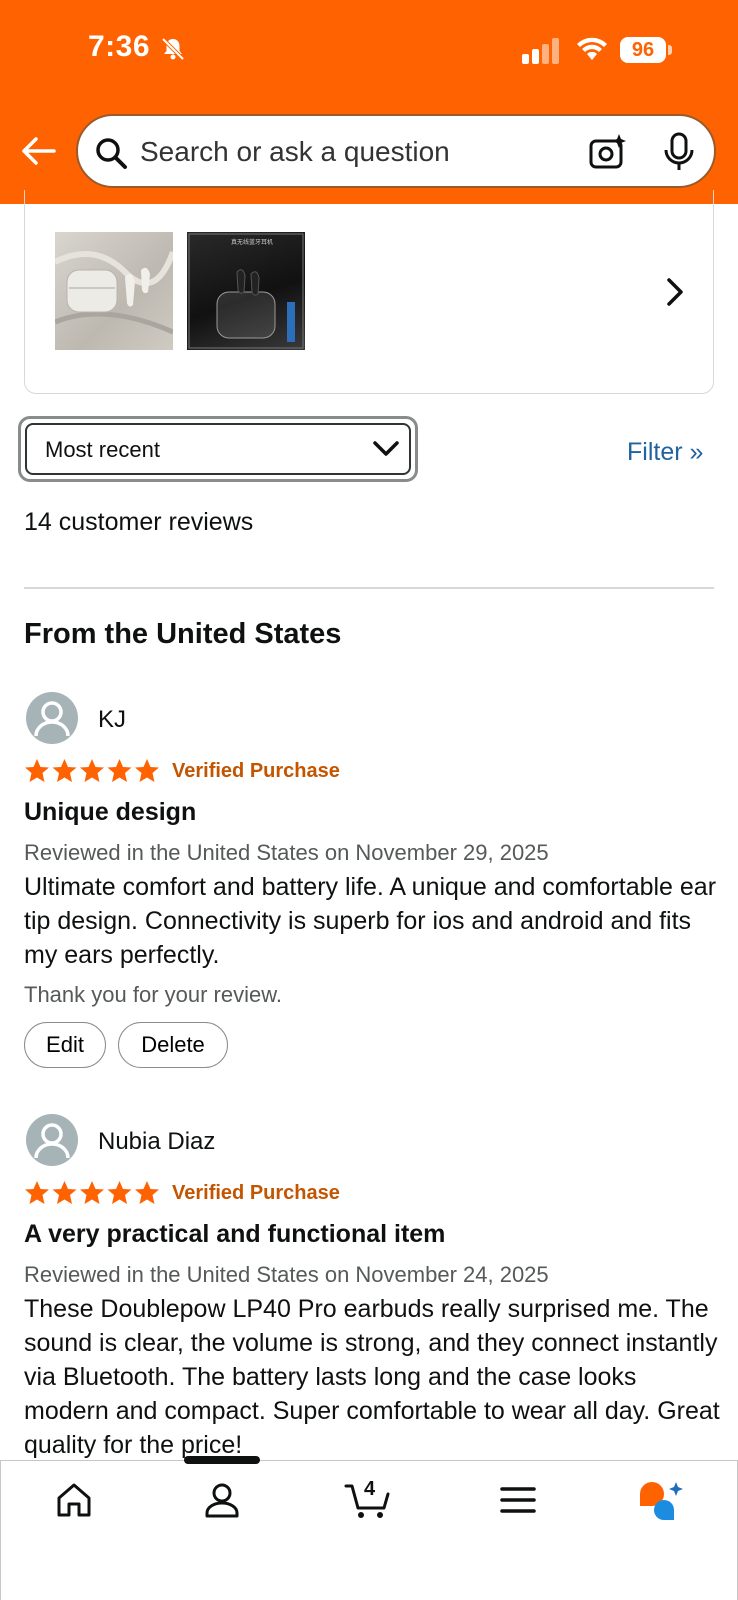 The width and height of the screenshot is (738, 1600). What do you see at coordinates (65, 1045) in the screenshot?
I see `edit-review-button: Edit` at bounding box center [65, 1045].